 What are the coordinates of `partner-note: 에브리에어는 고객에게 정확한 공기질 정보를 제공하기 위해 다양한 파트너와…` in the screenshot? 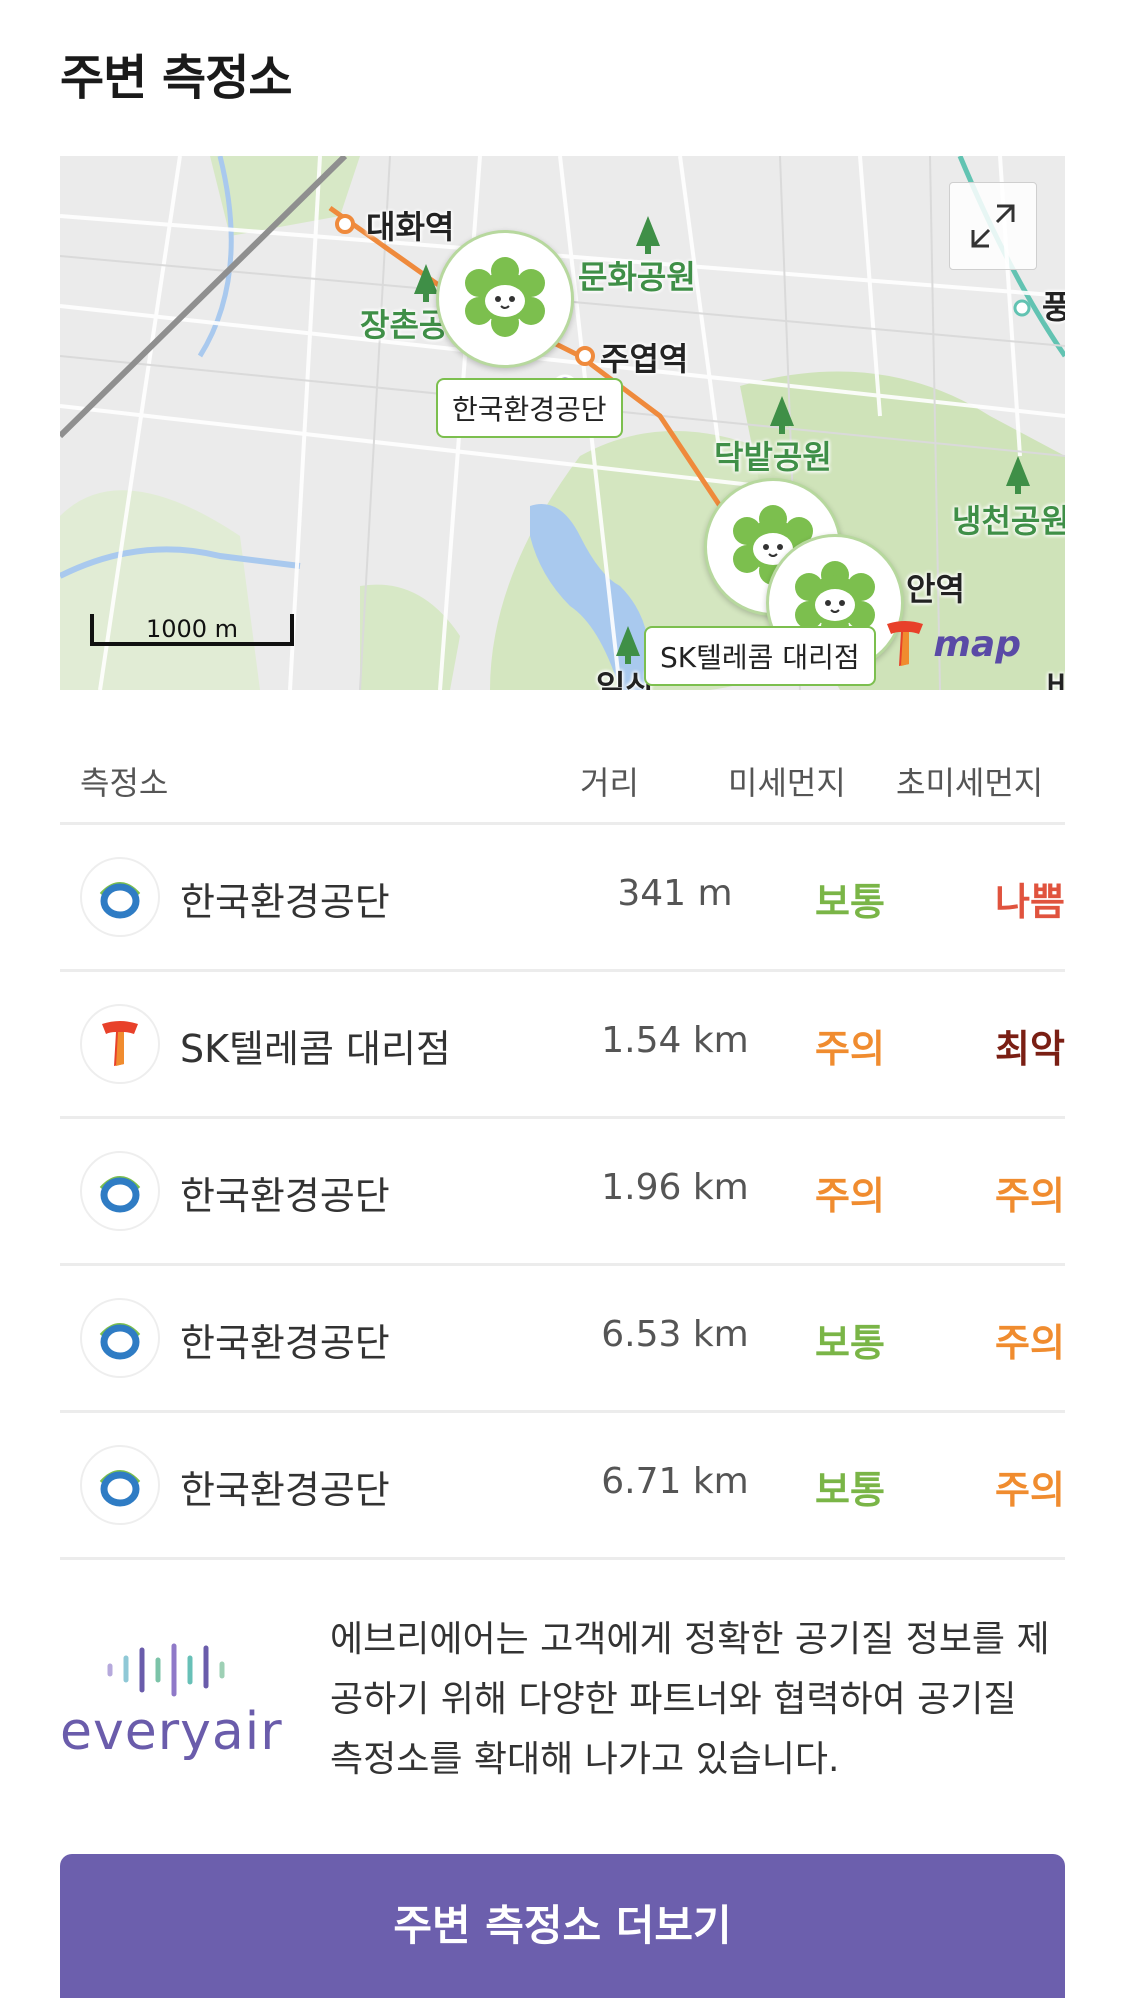 It's located at (690, 1699).